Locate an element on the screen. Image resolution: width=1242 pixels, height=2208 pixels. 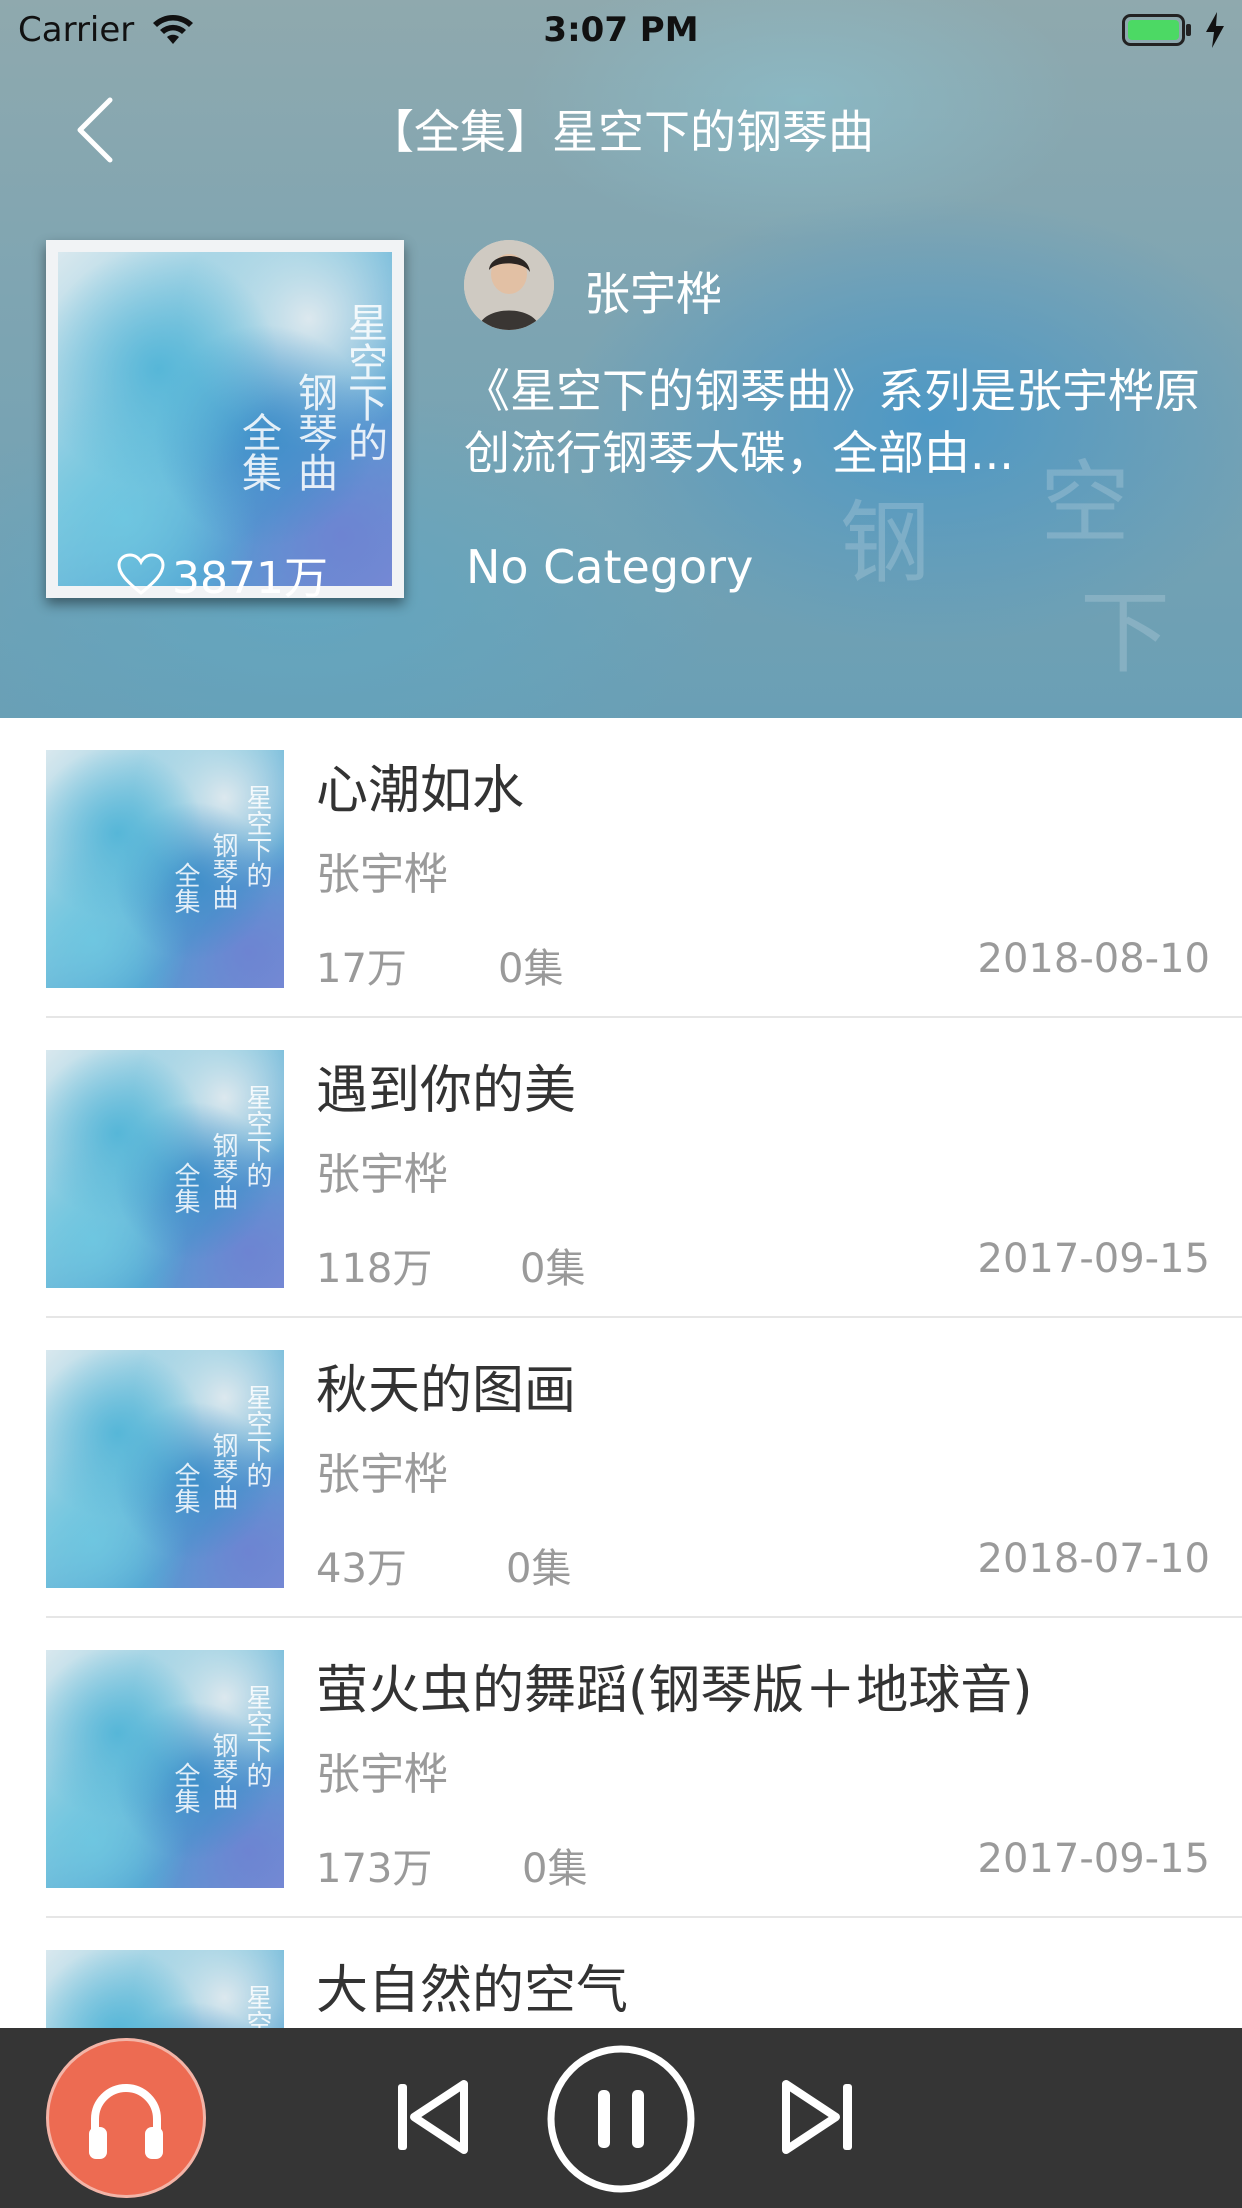
track-title: 遇到你的美 is located at coordinates (446, 1091).